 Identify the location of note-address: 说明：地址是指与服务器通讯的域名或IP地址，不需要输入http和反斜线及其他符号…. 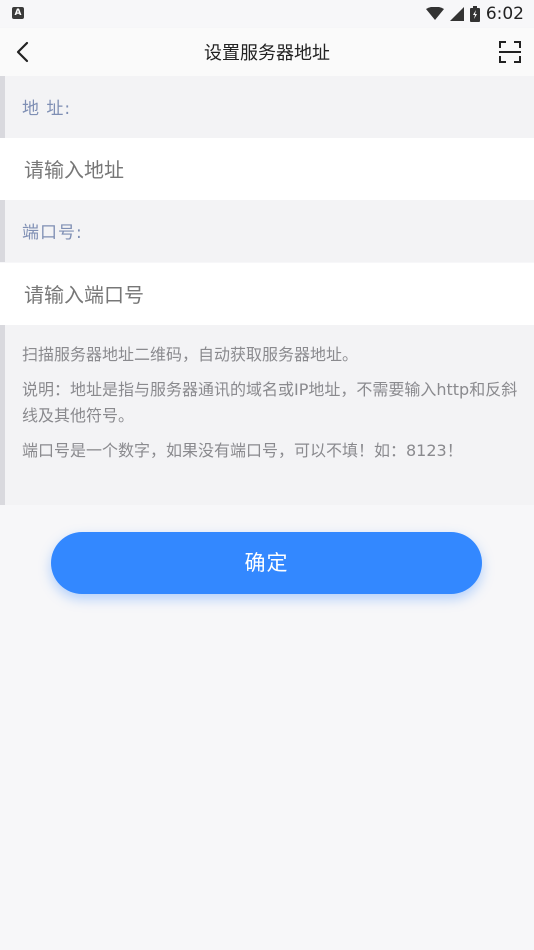
(270, 402).